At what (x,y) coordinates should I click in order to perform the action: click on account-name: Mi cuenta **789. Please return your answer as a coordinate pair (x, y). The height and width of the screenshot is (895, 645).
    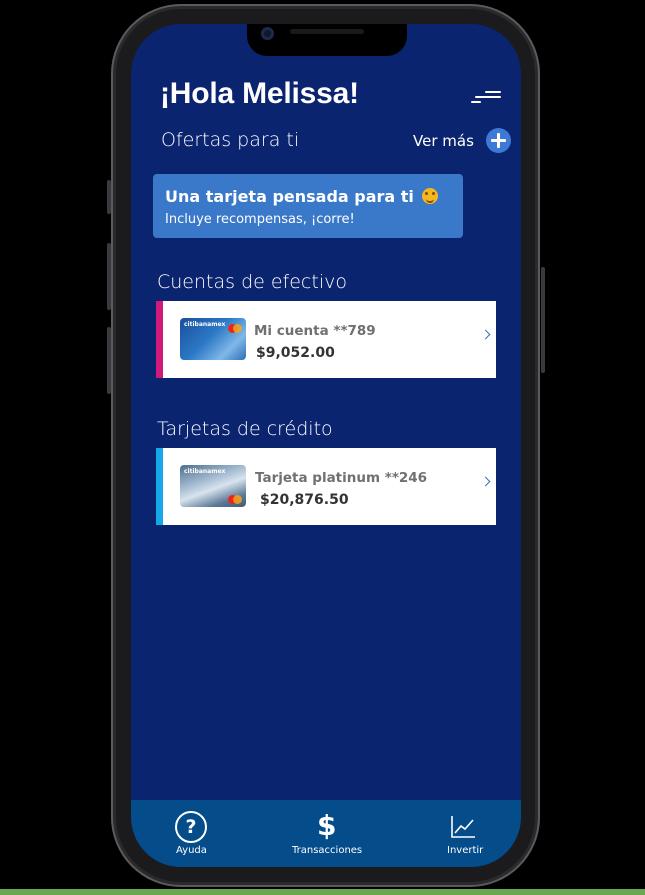
    Looking at the image, I should click on (315, 331).